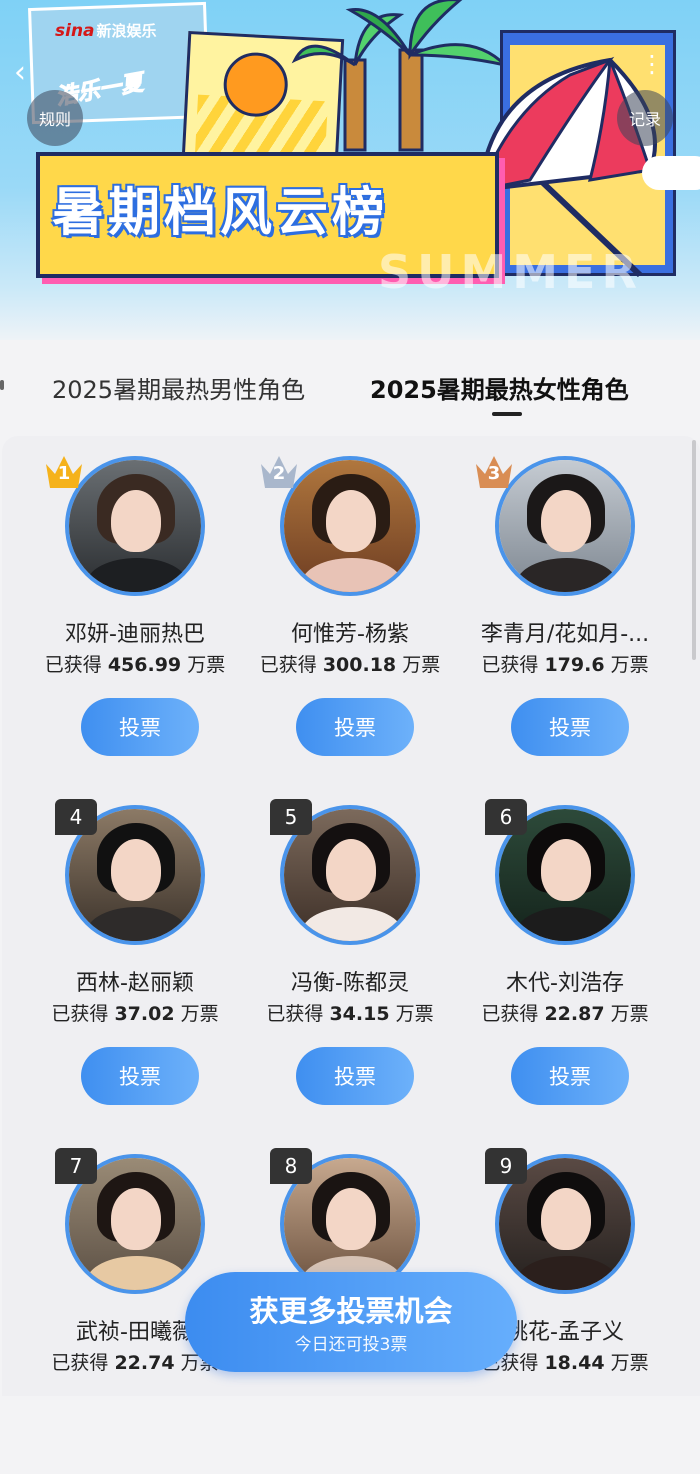 This screenshot has height=1474, width=700. Describe the element at coordinates (510, 272) in the screenshot. I see `summer-watermark: SUMMER` at that location.